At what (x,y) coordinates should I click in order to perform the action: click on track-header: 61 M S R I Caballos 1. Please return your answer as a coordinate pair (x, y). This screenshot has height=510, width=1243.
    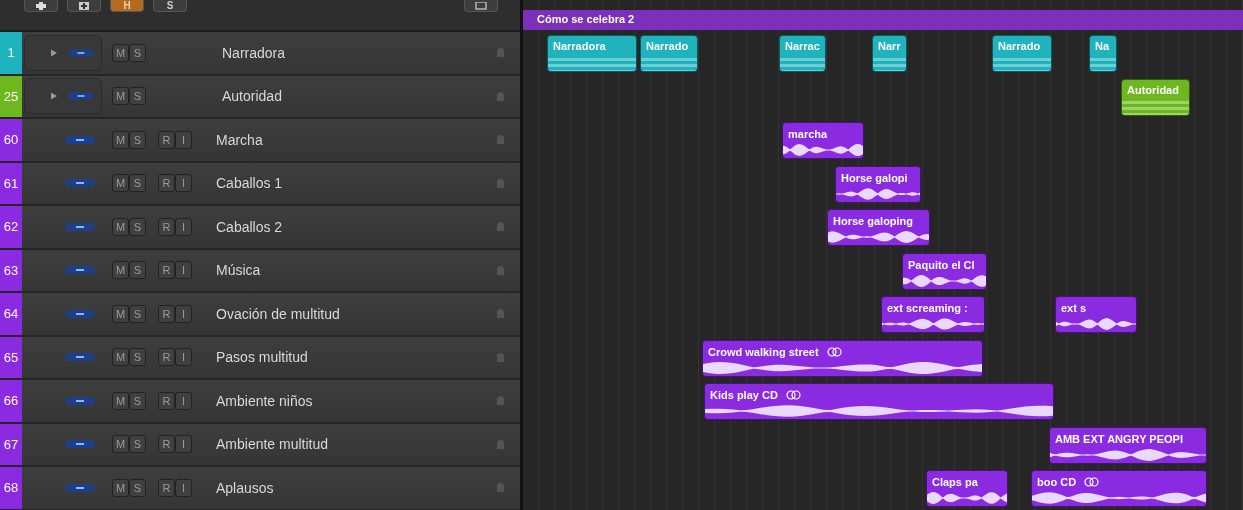
    Looking at the image, I should click on (260, 184).